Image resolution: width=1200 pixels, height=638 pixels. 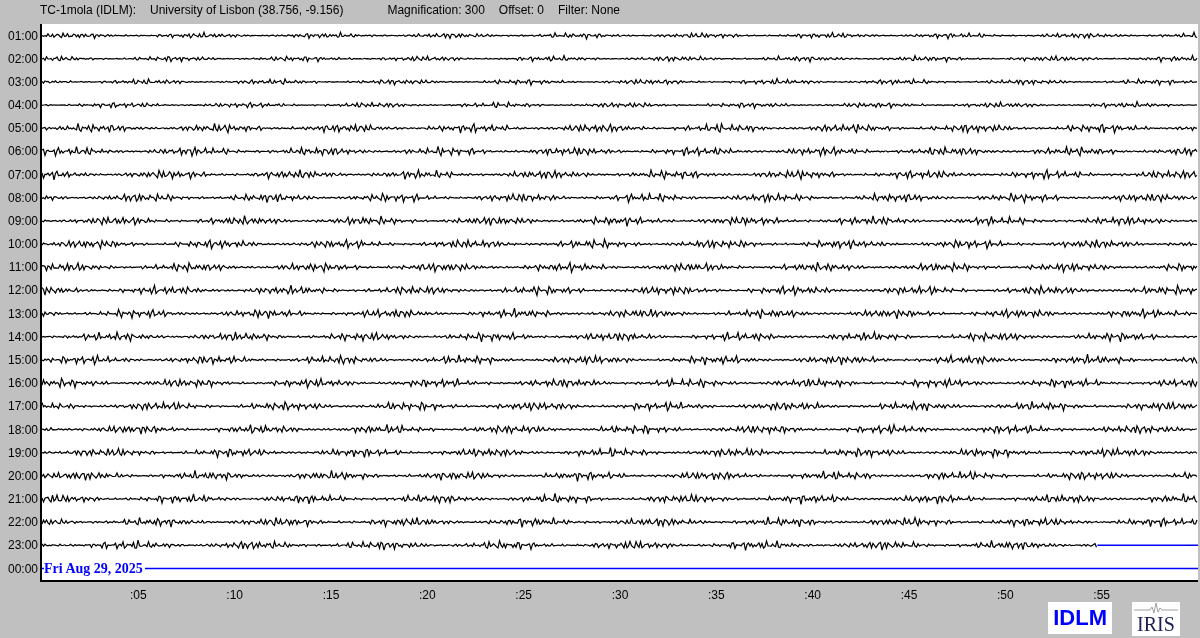 What do you see at coordinates (22, 152) in the screenshot?
I see `hour-label: 06:00` at bounding box center [22, 152].